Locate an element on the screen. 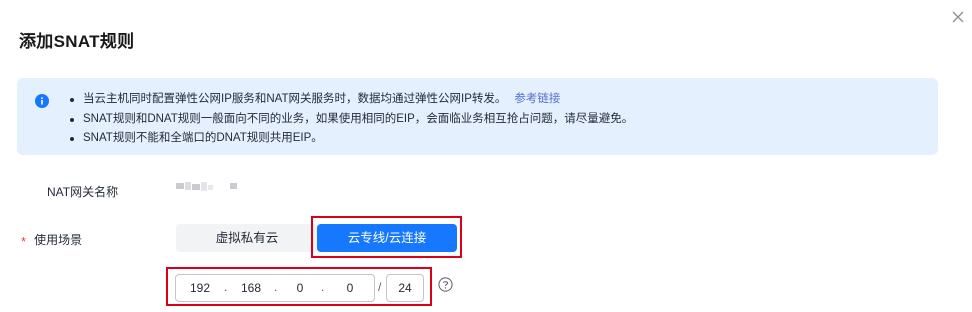 The width and height of the screenshot is (972, 312). dialog-title: 添加SNAT规则 is located at coordinates (77, 41).